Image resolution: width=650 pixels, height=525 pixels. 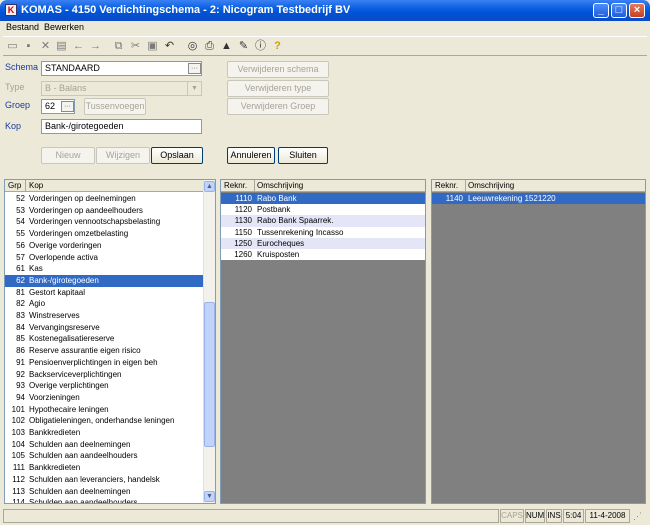 I want to click on delete-icon: ✕, so click(x=45, y=46).